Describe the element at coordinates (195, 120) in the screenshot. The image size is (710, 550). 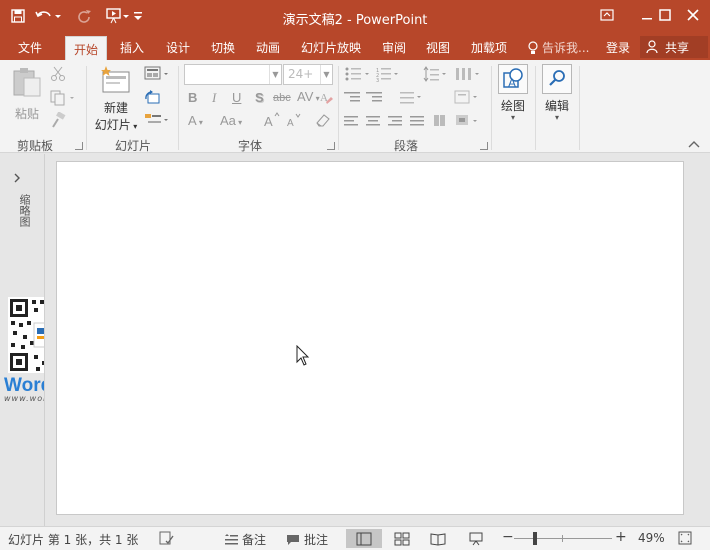
I see `font-color-button: A ▾` at that location.